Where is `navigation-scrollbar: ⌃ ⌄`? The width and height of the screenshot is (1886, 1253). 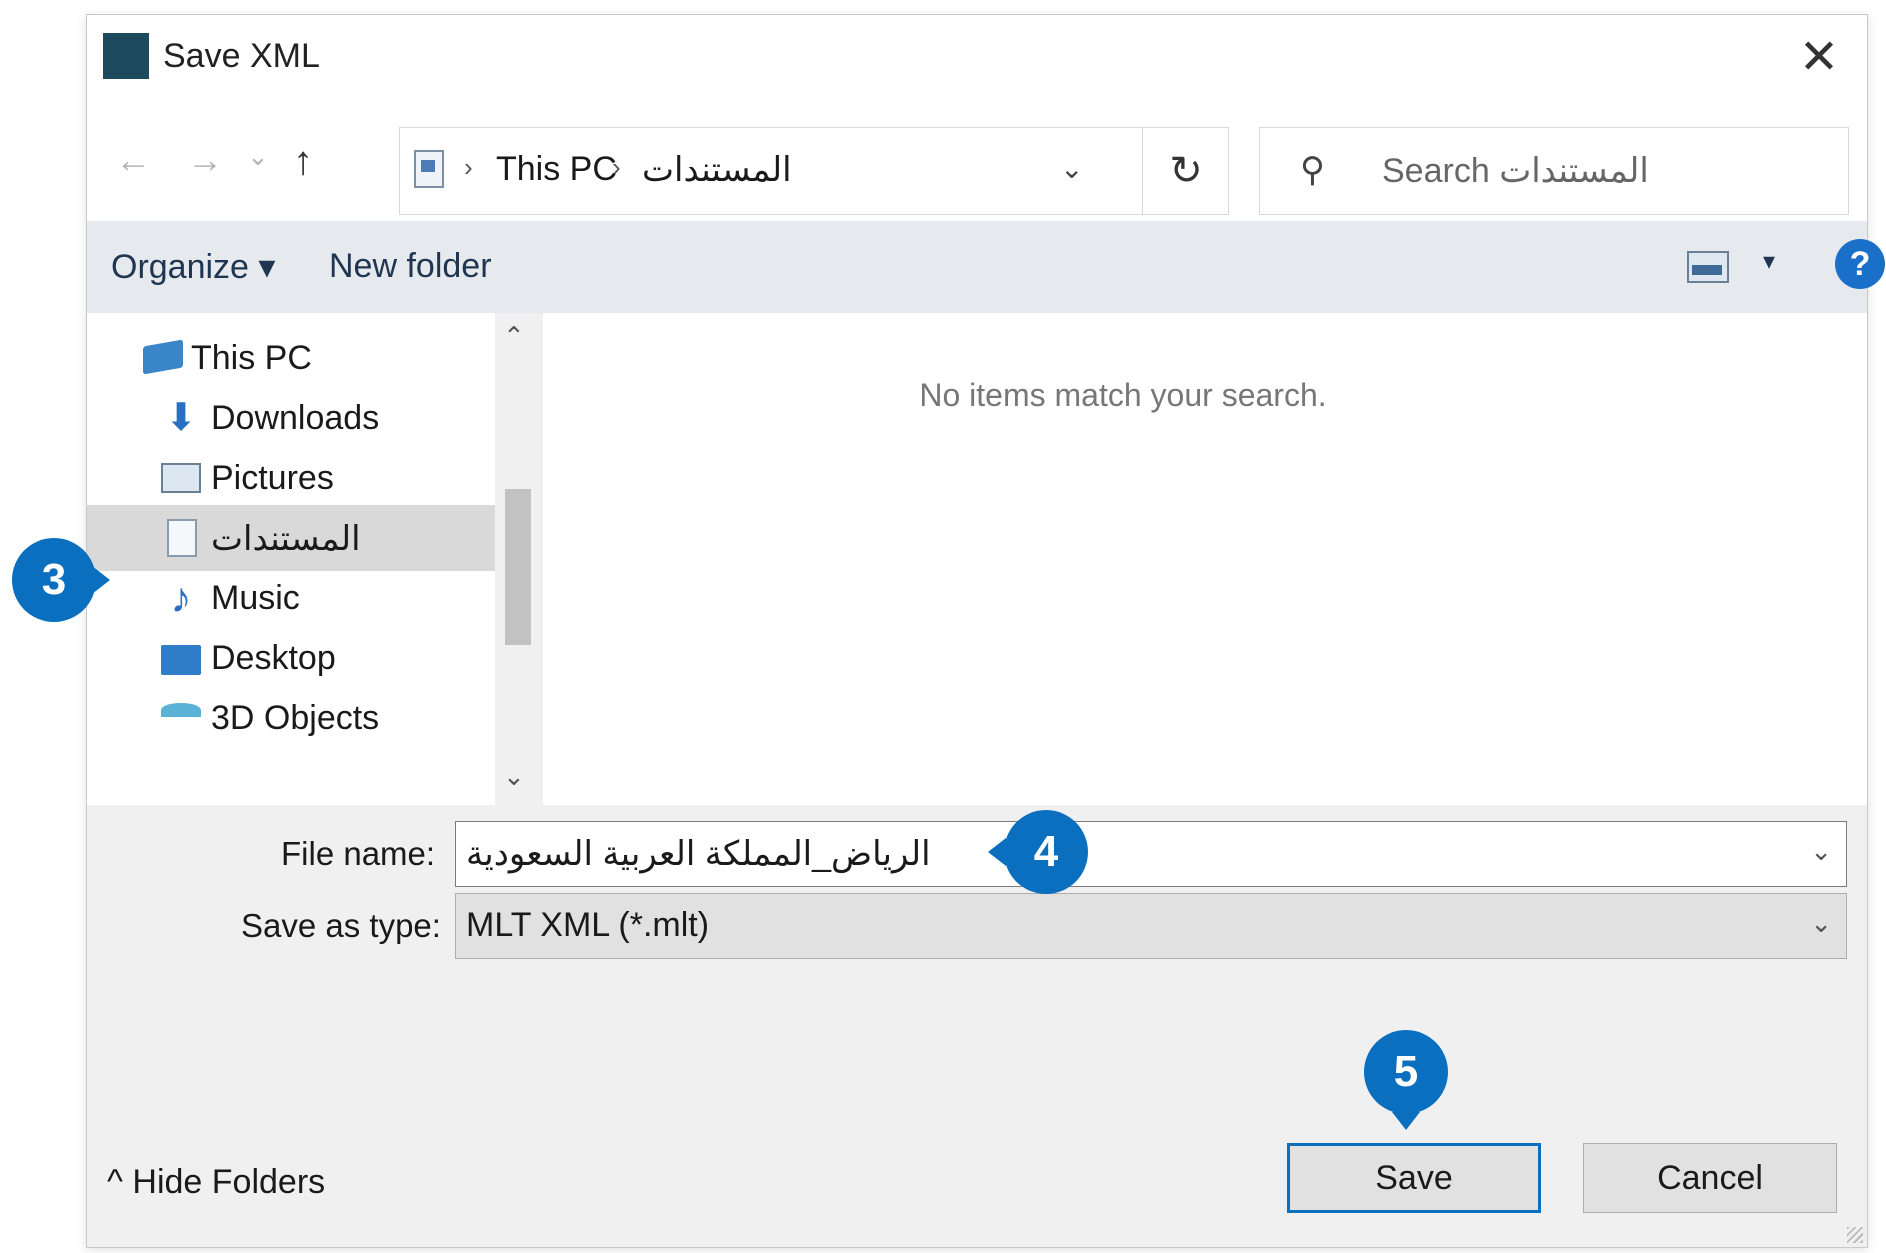 navigation-scrollbar: ⌃ ⌄ is located at coordinates (518, 559).